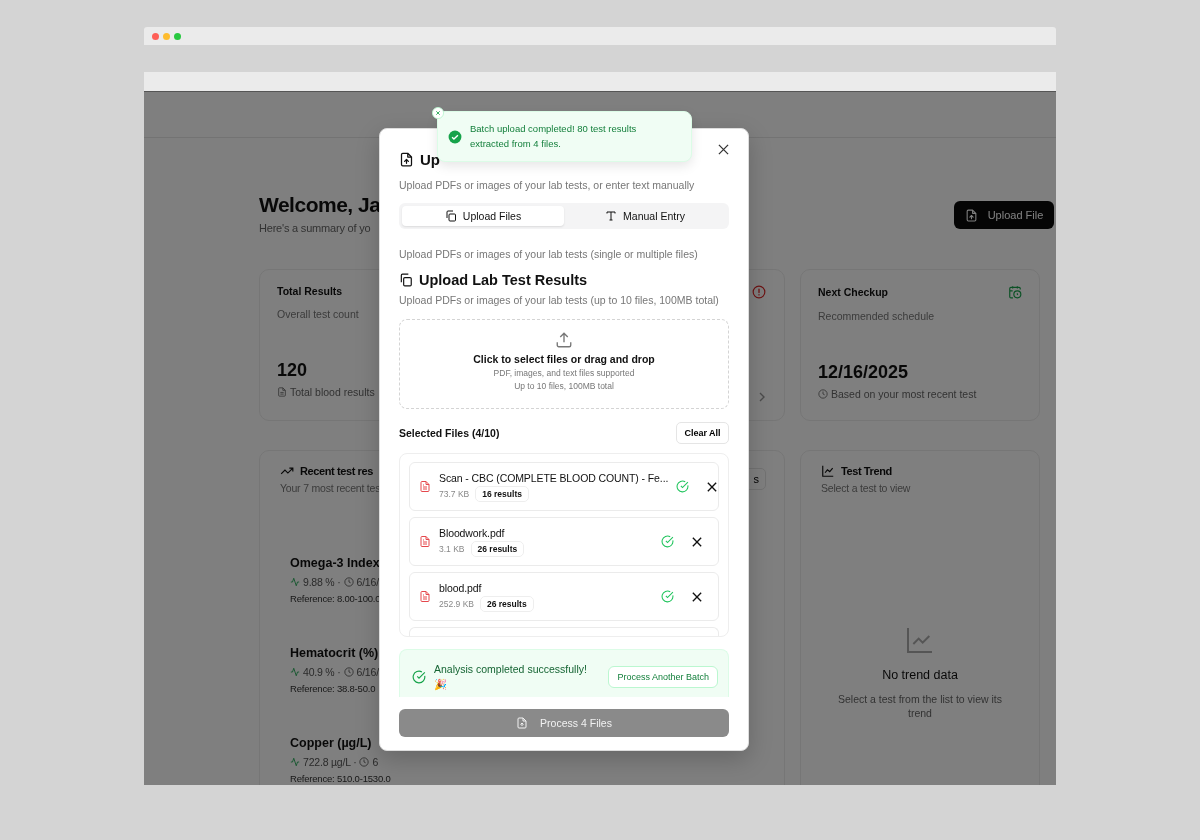 The width and height of the screenshot is (1200, 840). I want to click on document-icon, so click(282, 392).